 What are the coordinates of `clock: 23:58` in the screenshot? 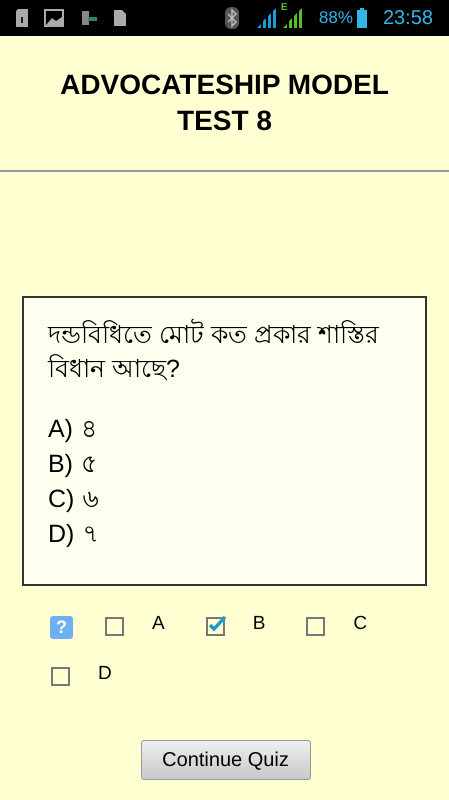 It's located at (407, 18).